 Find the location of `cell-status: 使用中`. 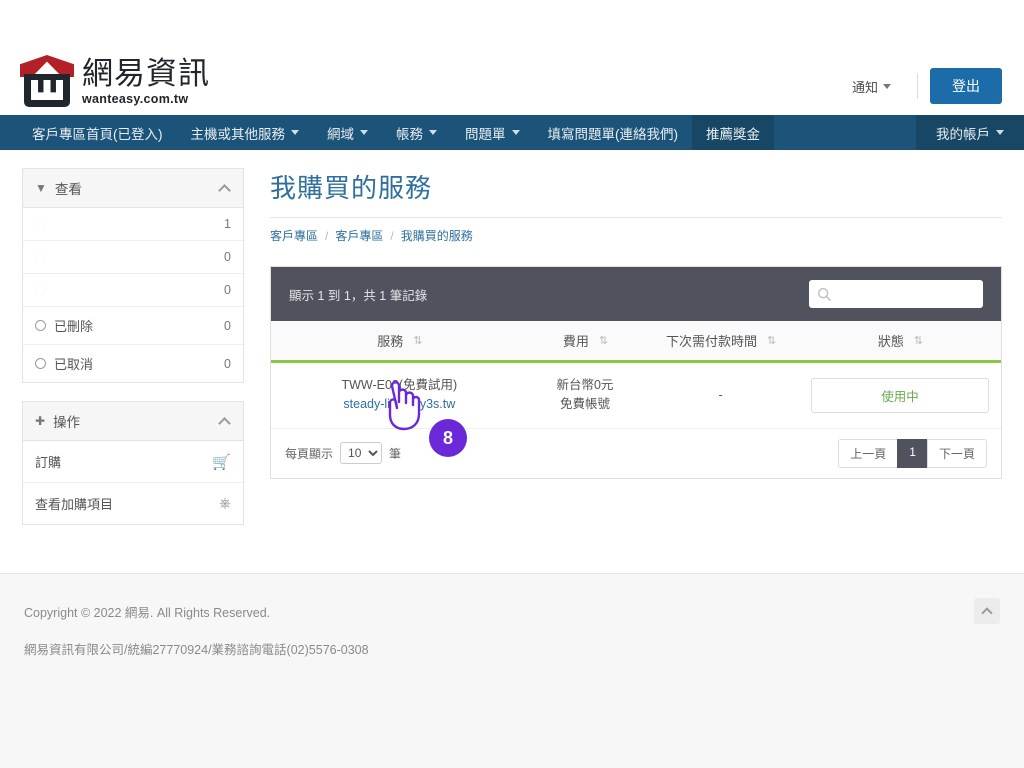

cell-status: 使用中 is located at coordinates (900, 395).